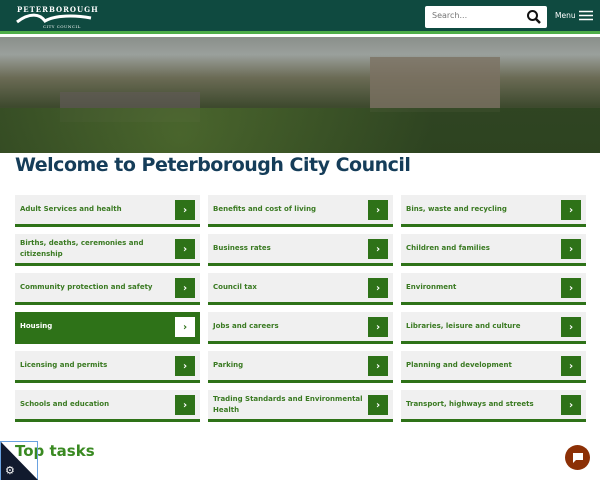 Image resolution: width=600 pixels, height=480 pixels. Describe the element at coordinates (477, 15) in the screenshot. I see `search-input` at that location.